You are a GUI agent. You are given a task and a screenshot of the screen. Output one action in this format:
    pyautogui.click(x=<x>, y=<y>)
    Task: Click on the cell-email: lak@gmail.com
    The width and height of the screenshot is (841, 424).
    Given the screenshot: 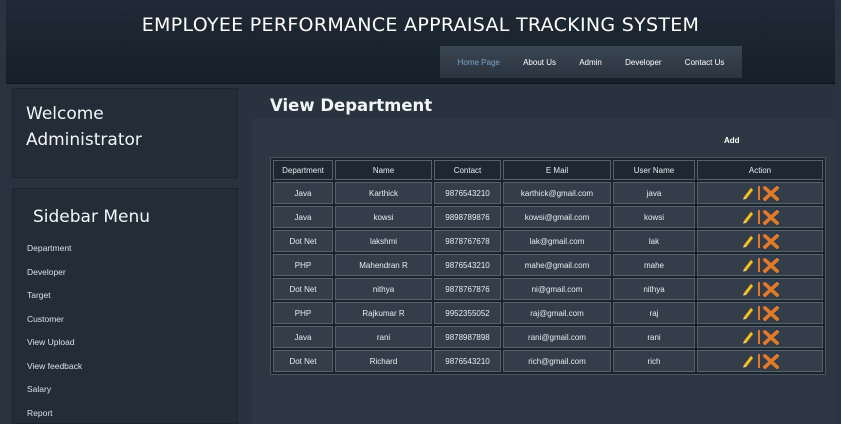 What is the action you would take?
    pyautogui.click(x=557, y=241)
    